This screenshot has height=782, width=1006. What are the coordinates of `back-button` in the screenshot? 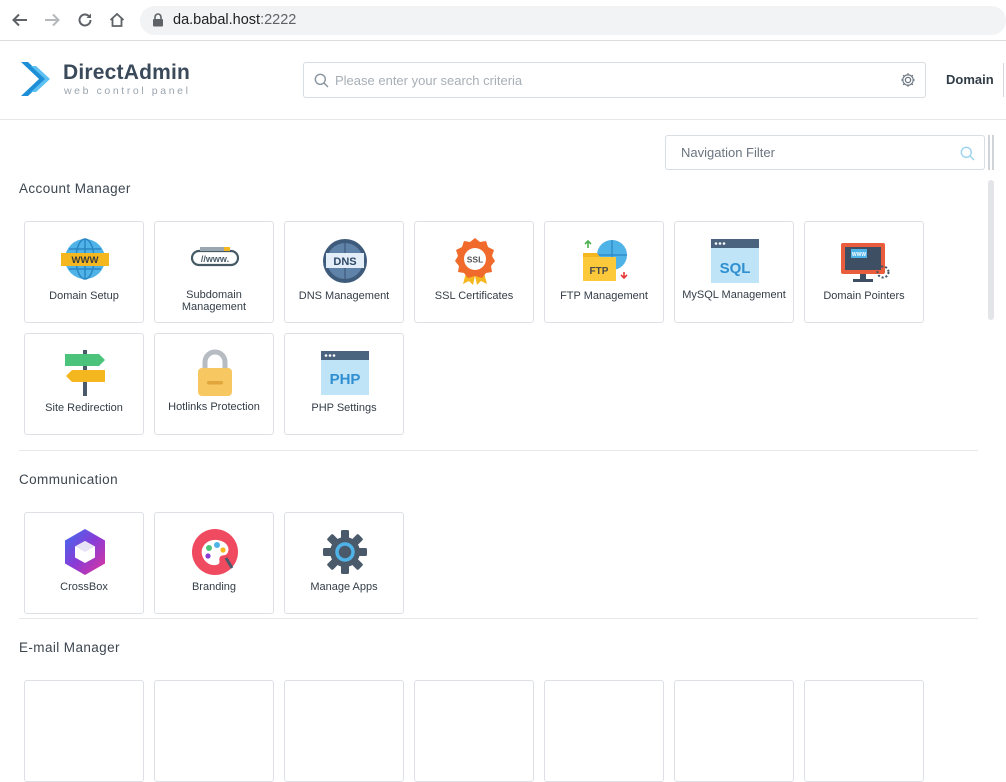 It's located at (20, 20).